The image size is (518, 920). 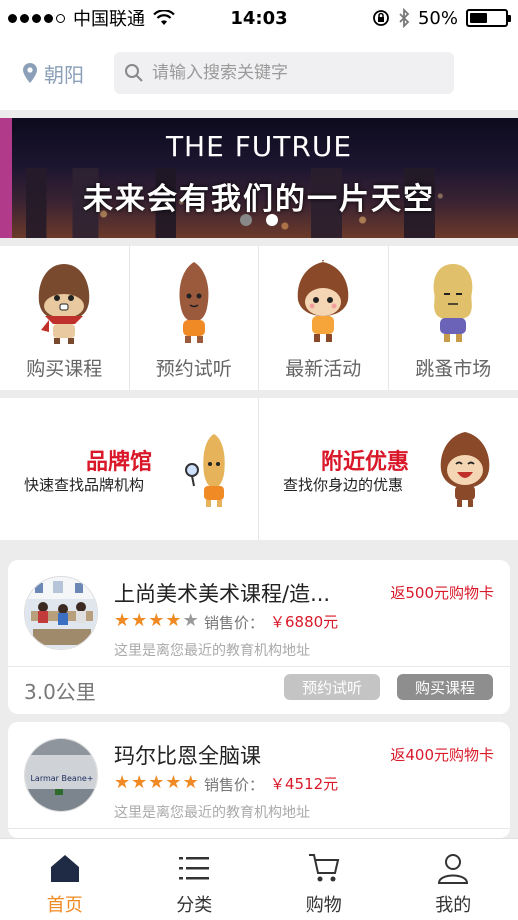 I want to click on banner-subtitle: 未来会有我们的一片天空, so click(x=259, y=199).